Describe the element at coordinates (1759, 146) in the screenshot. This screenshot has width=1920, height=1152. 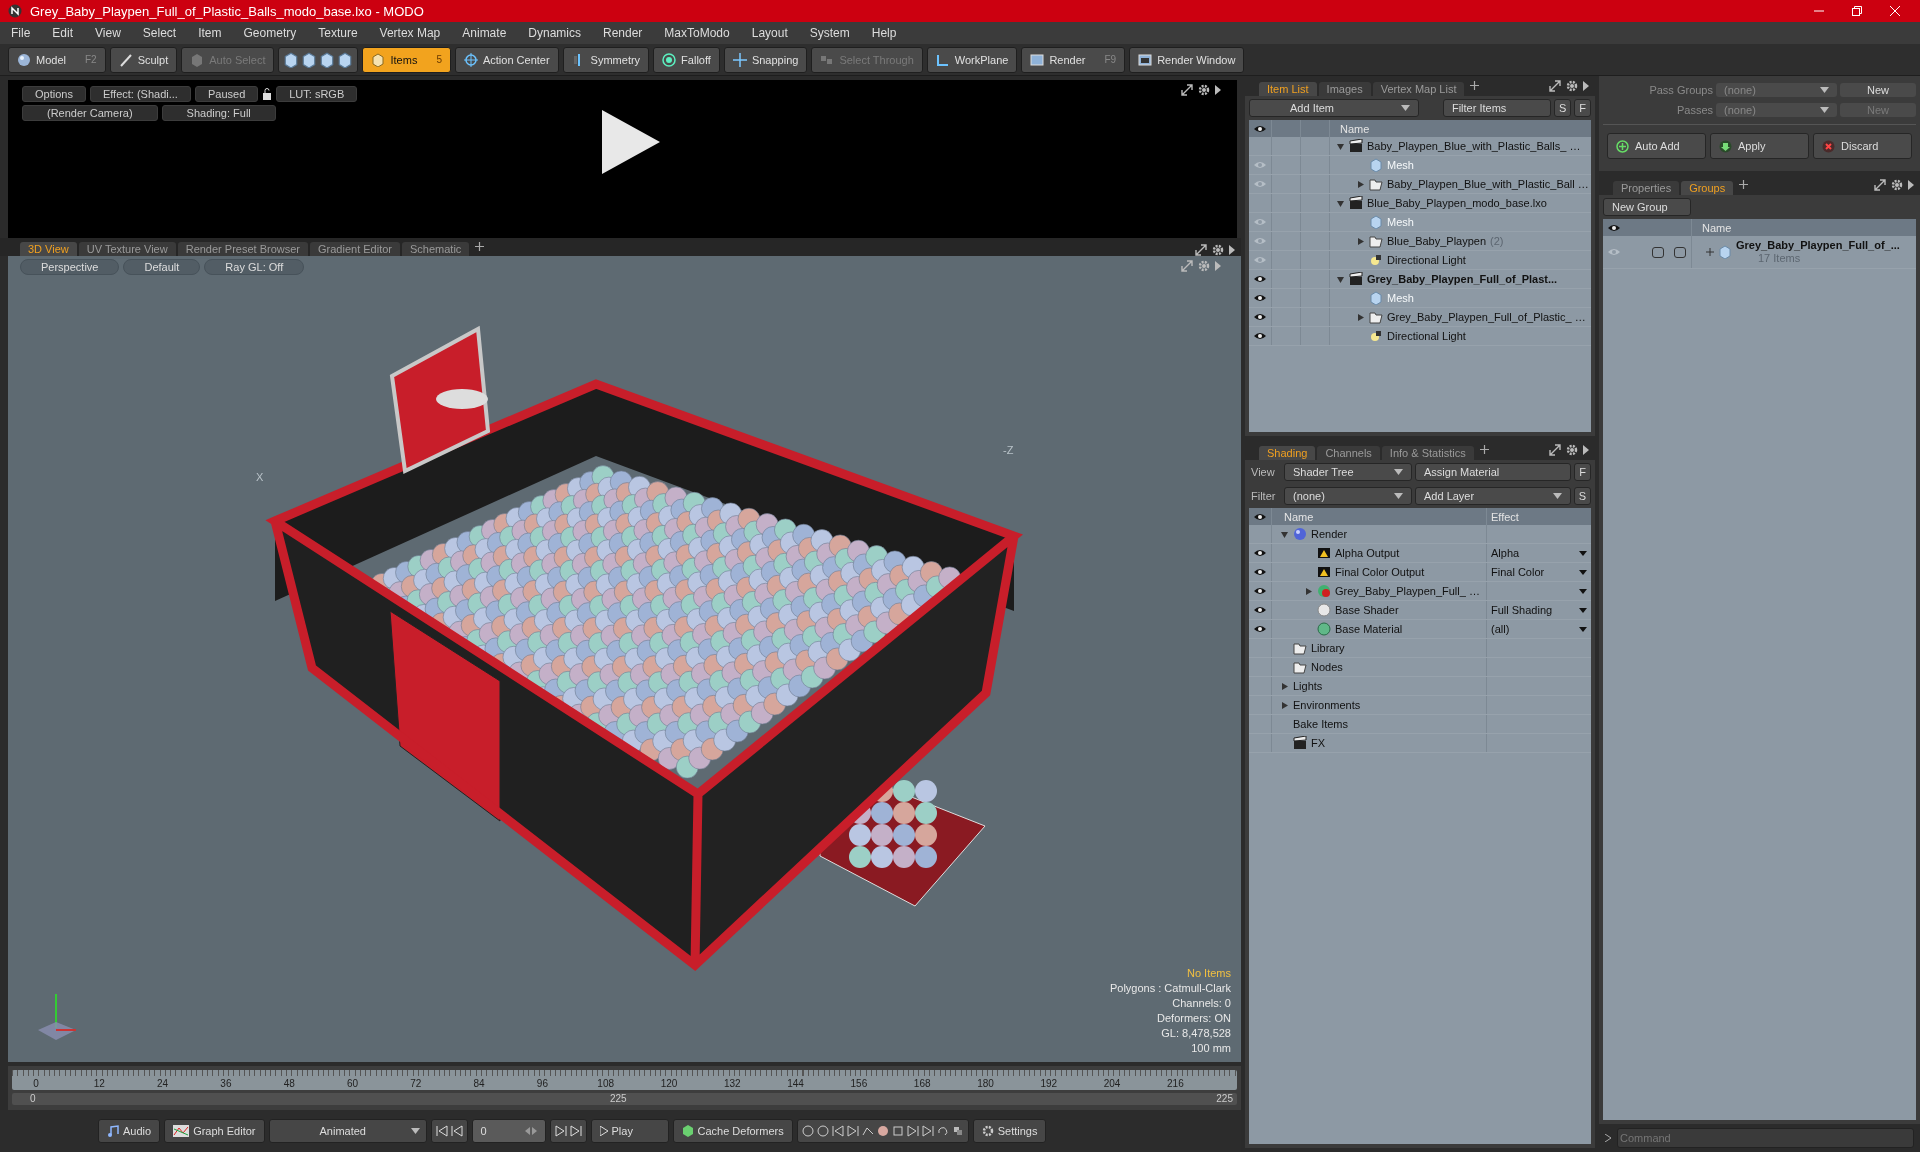
I see `apply-button: Apply` at that location.